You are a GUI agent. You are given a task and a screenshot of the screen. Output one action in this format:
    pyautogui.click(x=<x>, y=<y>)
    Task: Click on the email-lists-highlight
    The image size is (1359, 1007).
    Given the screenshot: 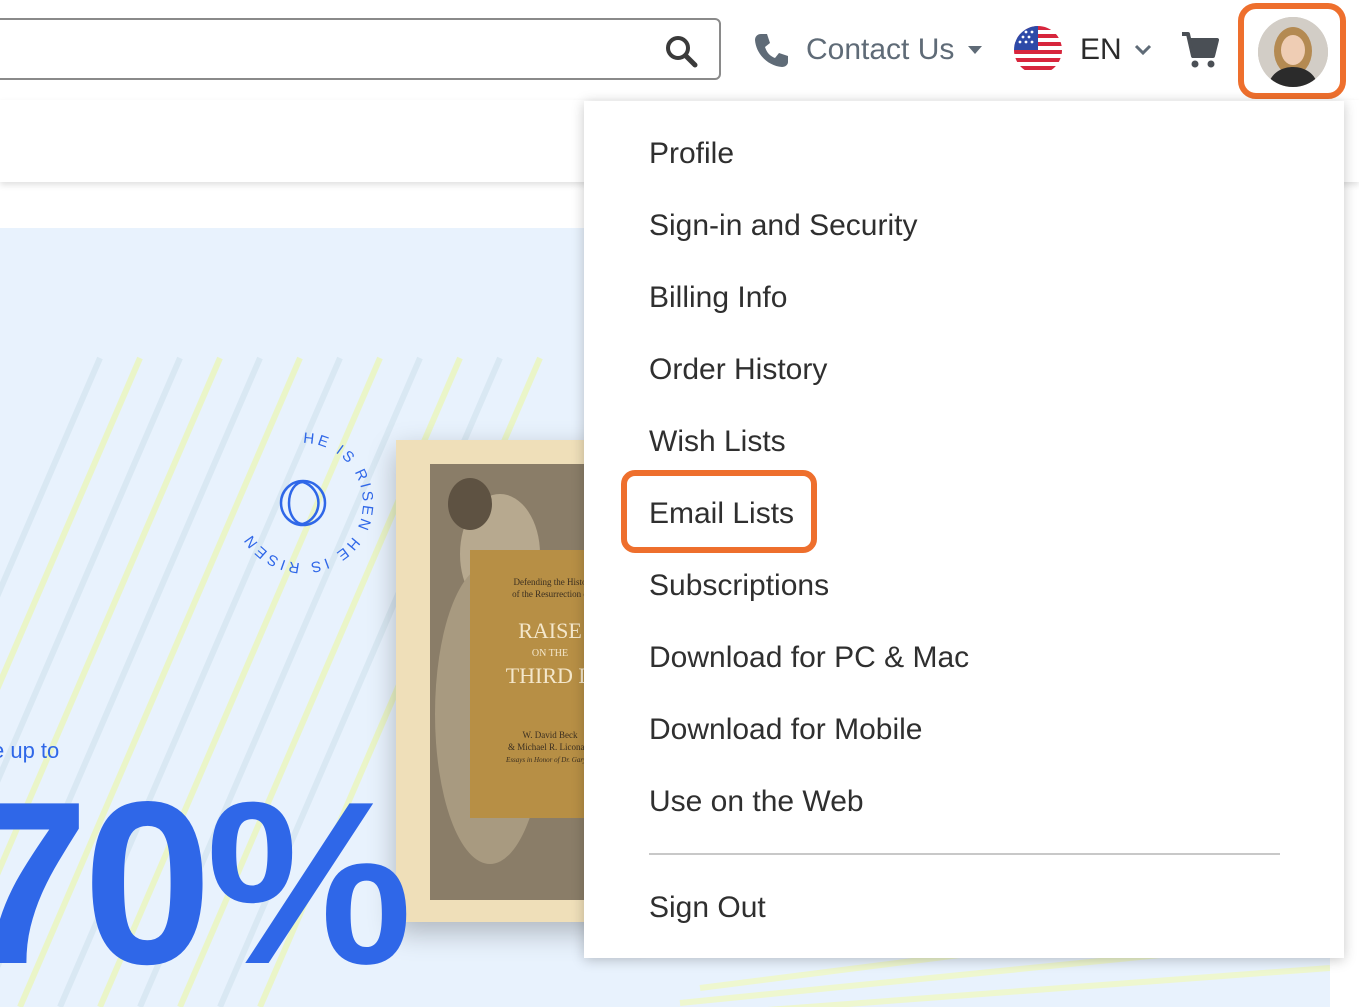 What is the action you would take?
    pyautogui.click(x=719, y=511)
    